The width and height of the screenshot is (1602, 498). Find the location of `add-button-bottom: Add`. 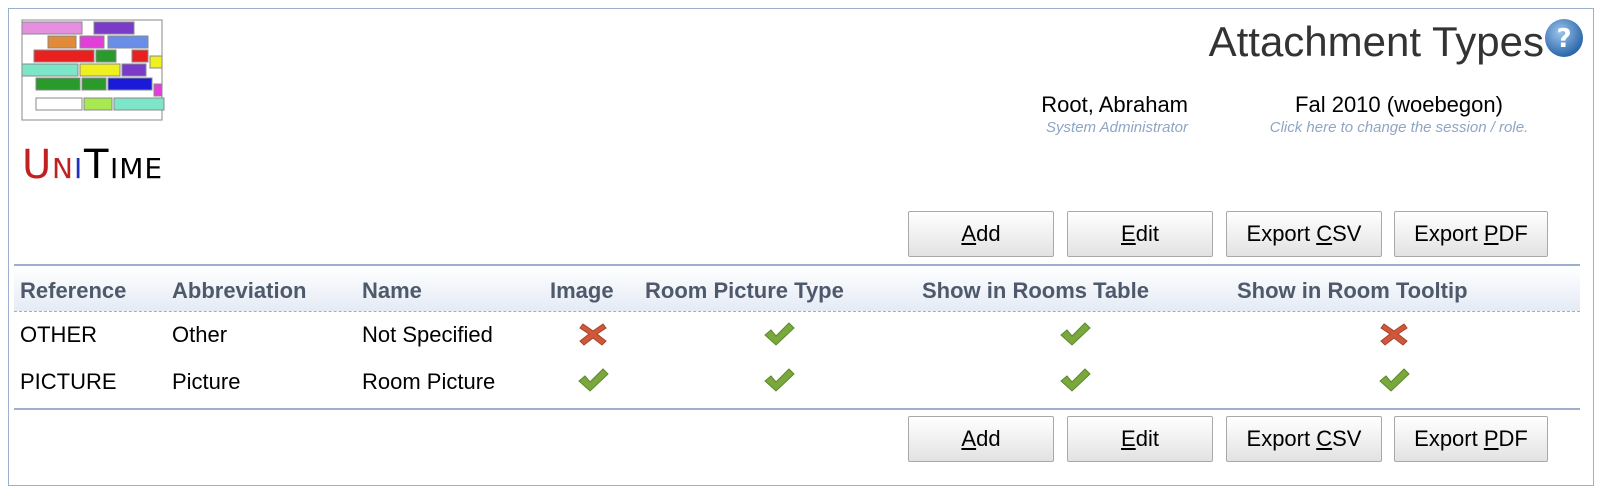

add-button-bottom: Add is located at coordinates (981, 439).